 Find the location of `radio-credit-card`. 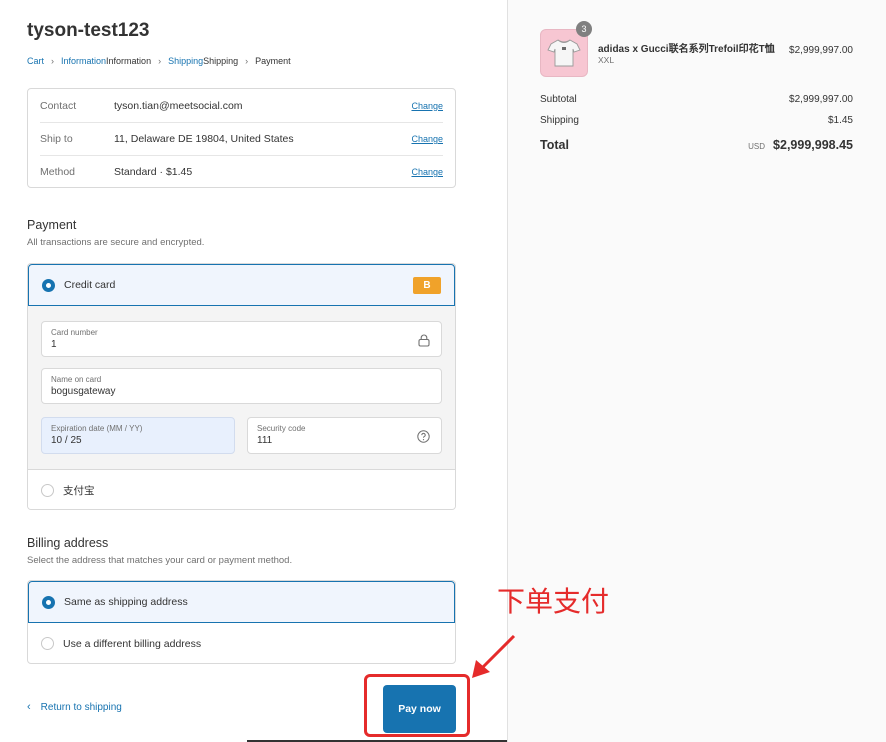

radio-credit-card is located at coordinates (48, 285).